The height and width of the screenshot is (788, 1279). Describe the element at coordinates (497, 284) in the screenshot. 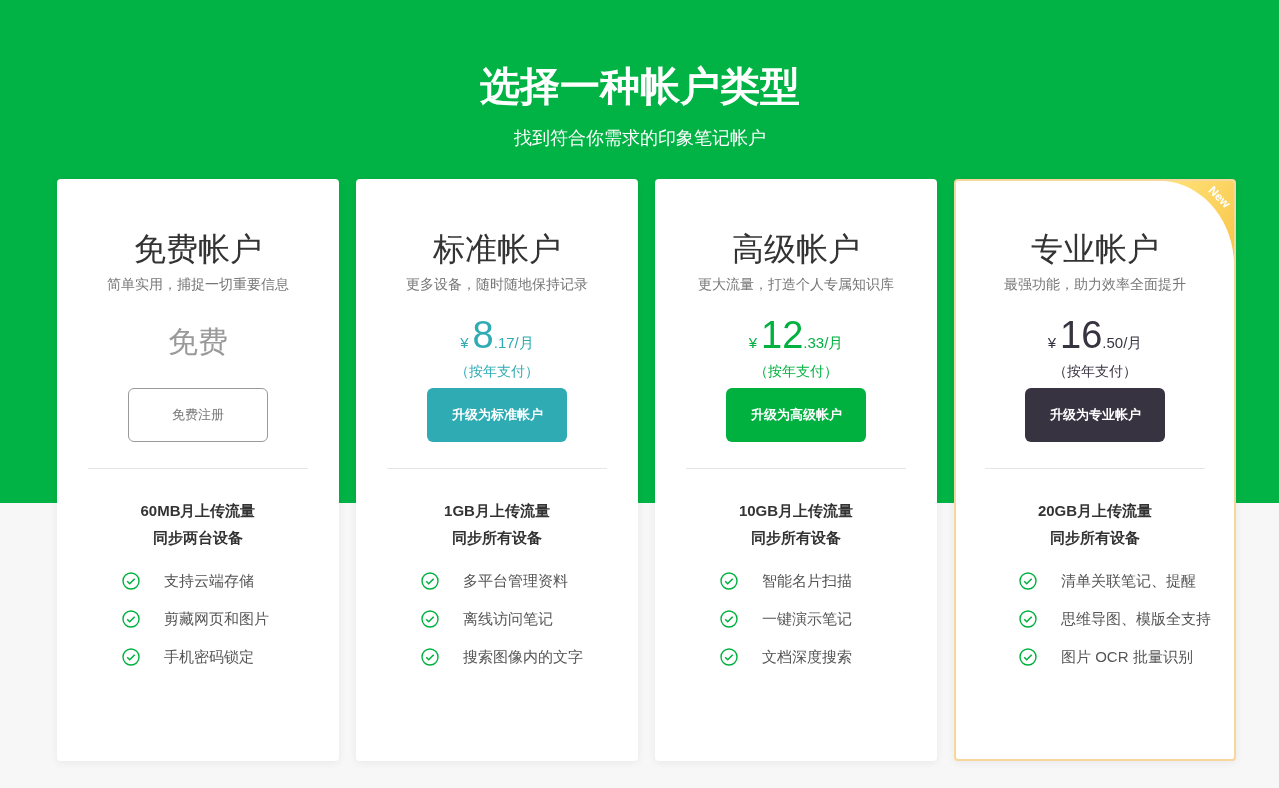

I see `plan-tagline: 更多设备，随时随地保持记录` at that location.